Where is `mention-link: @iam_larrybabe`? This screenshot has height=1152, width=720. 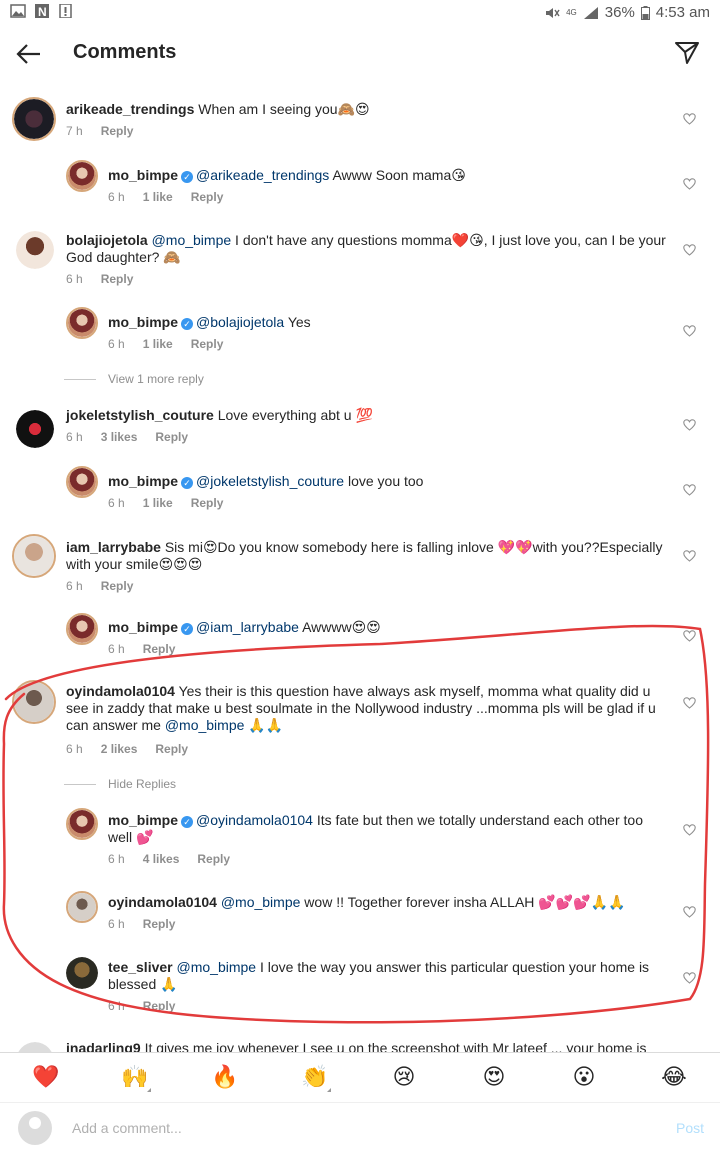 mention-link: @iam_larrybabe is located at coordinates (247, 627).